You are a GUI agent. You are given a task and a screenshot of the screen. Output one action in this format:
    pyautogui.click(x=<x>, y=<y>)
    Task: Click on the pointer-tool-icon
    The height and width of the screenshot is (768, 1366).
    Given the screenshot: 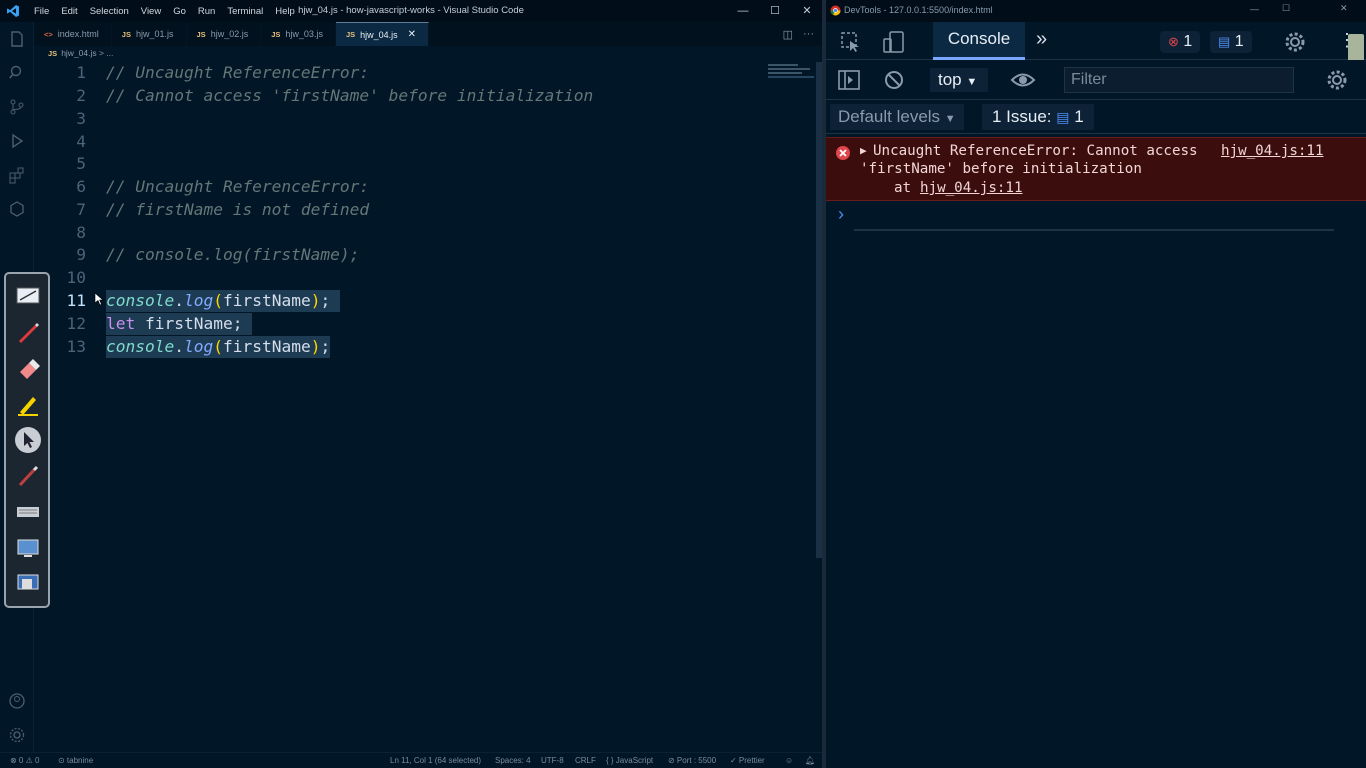 What is the action you would take?
    pyautogui.click(x=28, y=440)
    